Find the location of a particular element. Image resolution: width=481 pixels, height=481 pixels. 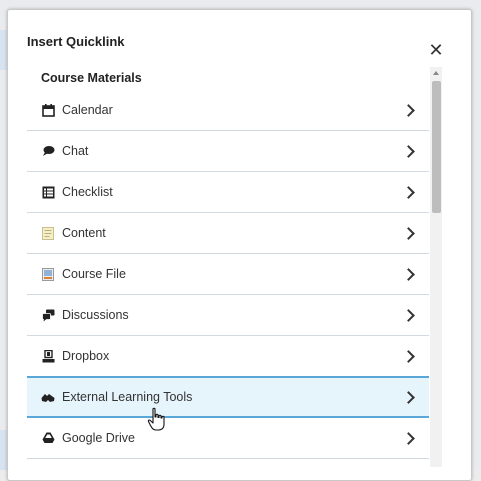

list-item-course-file: Course File is located at coordinates (228, 274).